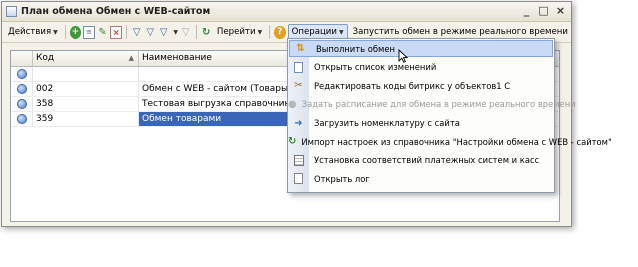  I want to click on name-cell: Обмен товарами, so click(214, 119).